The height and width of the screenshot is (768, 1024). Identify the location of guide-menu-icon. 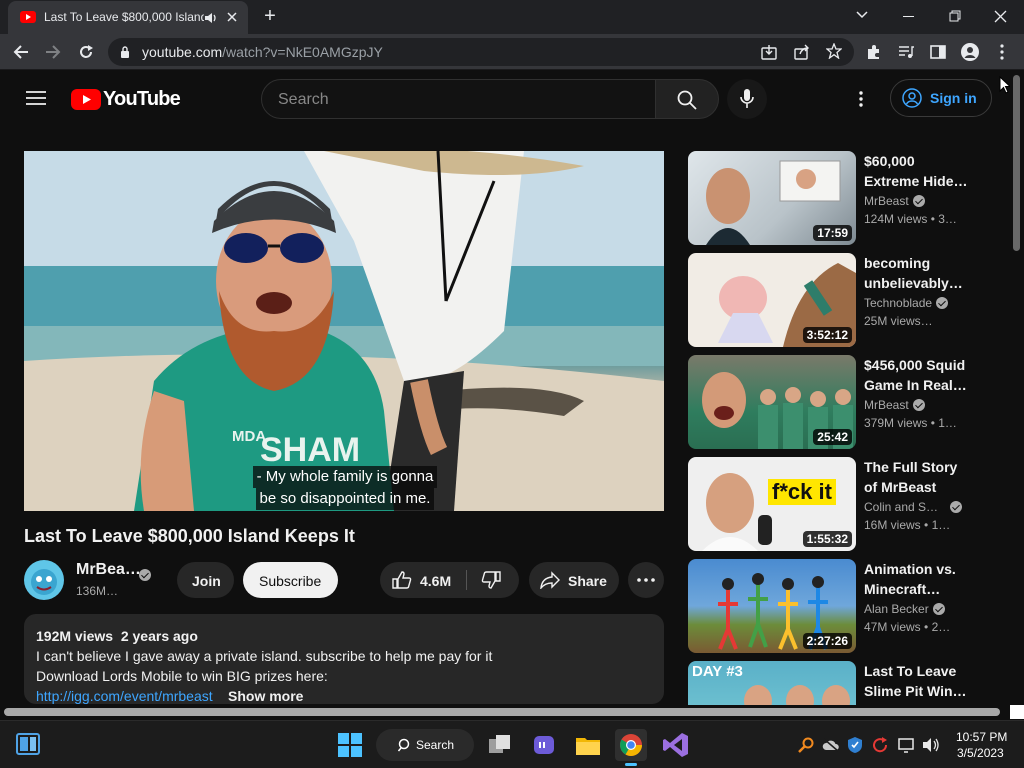
(36, 98).